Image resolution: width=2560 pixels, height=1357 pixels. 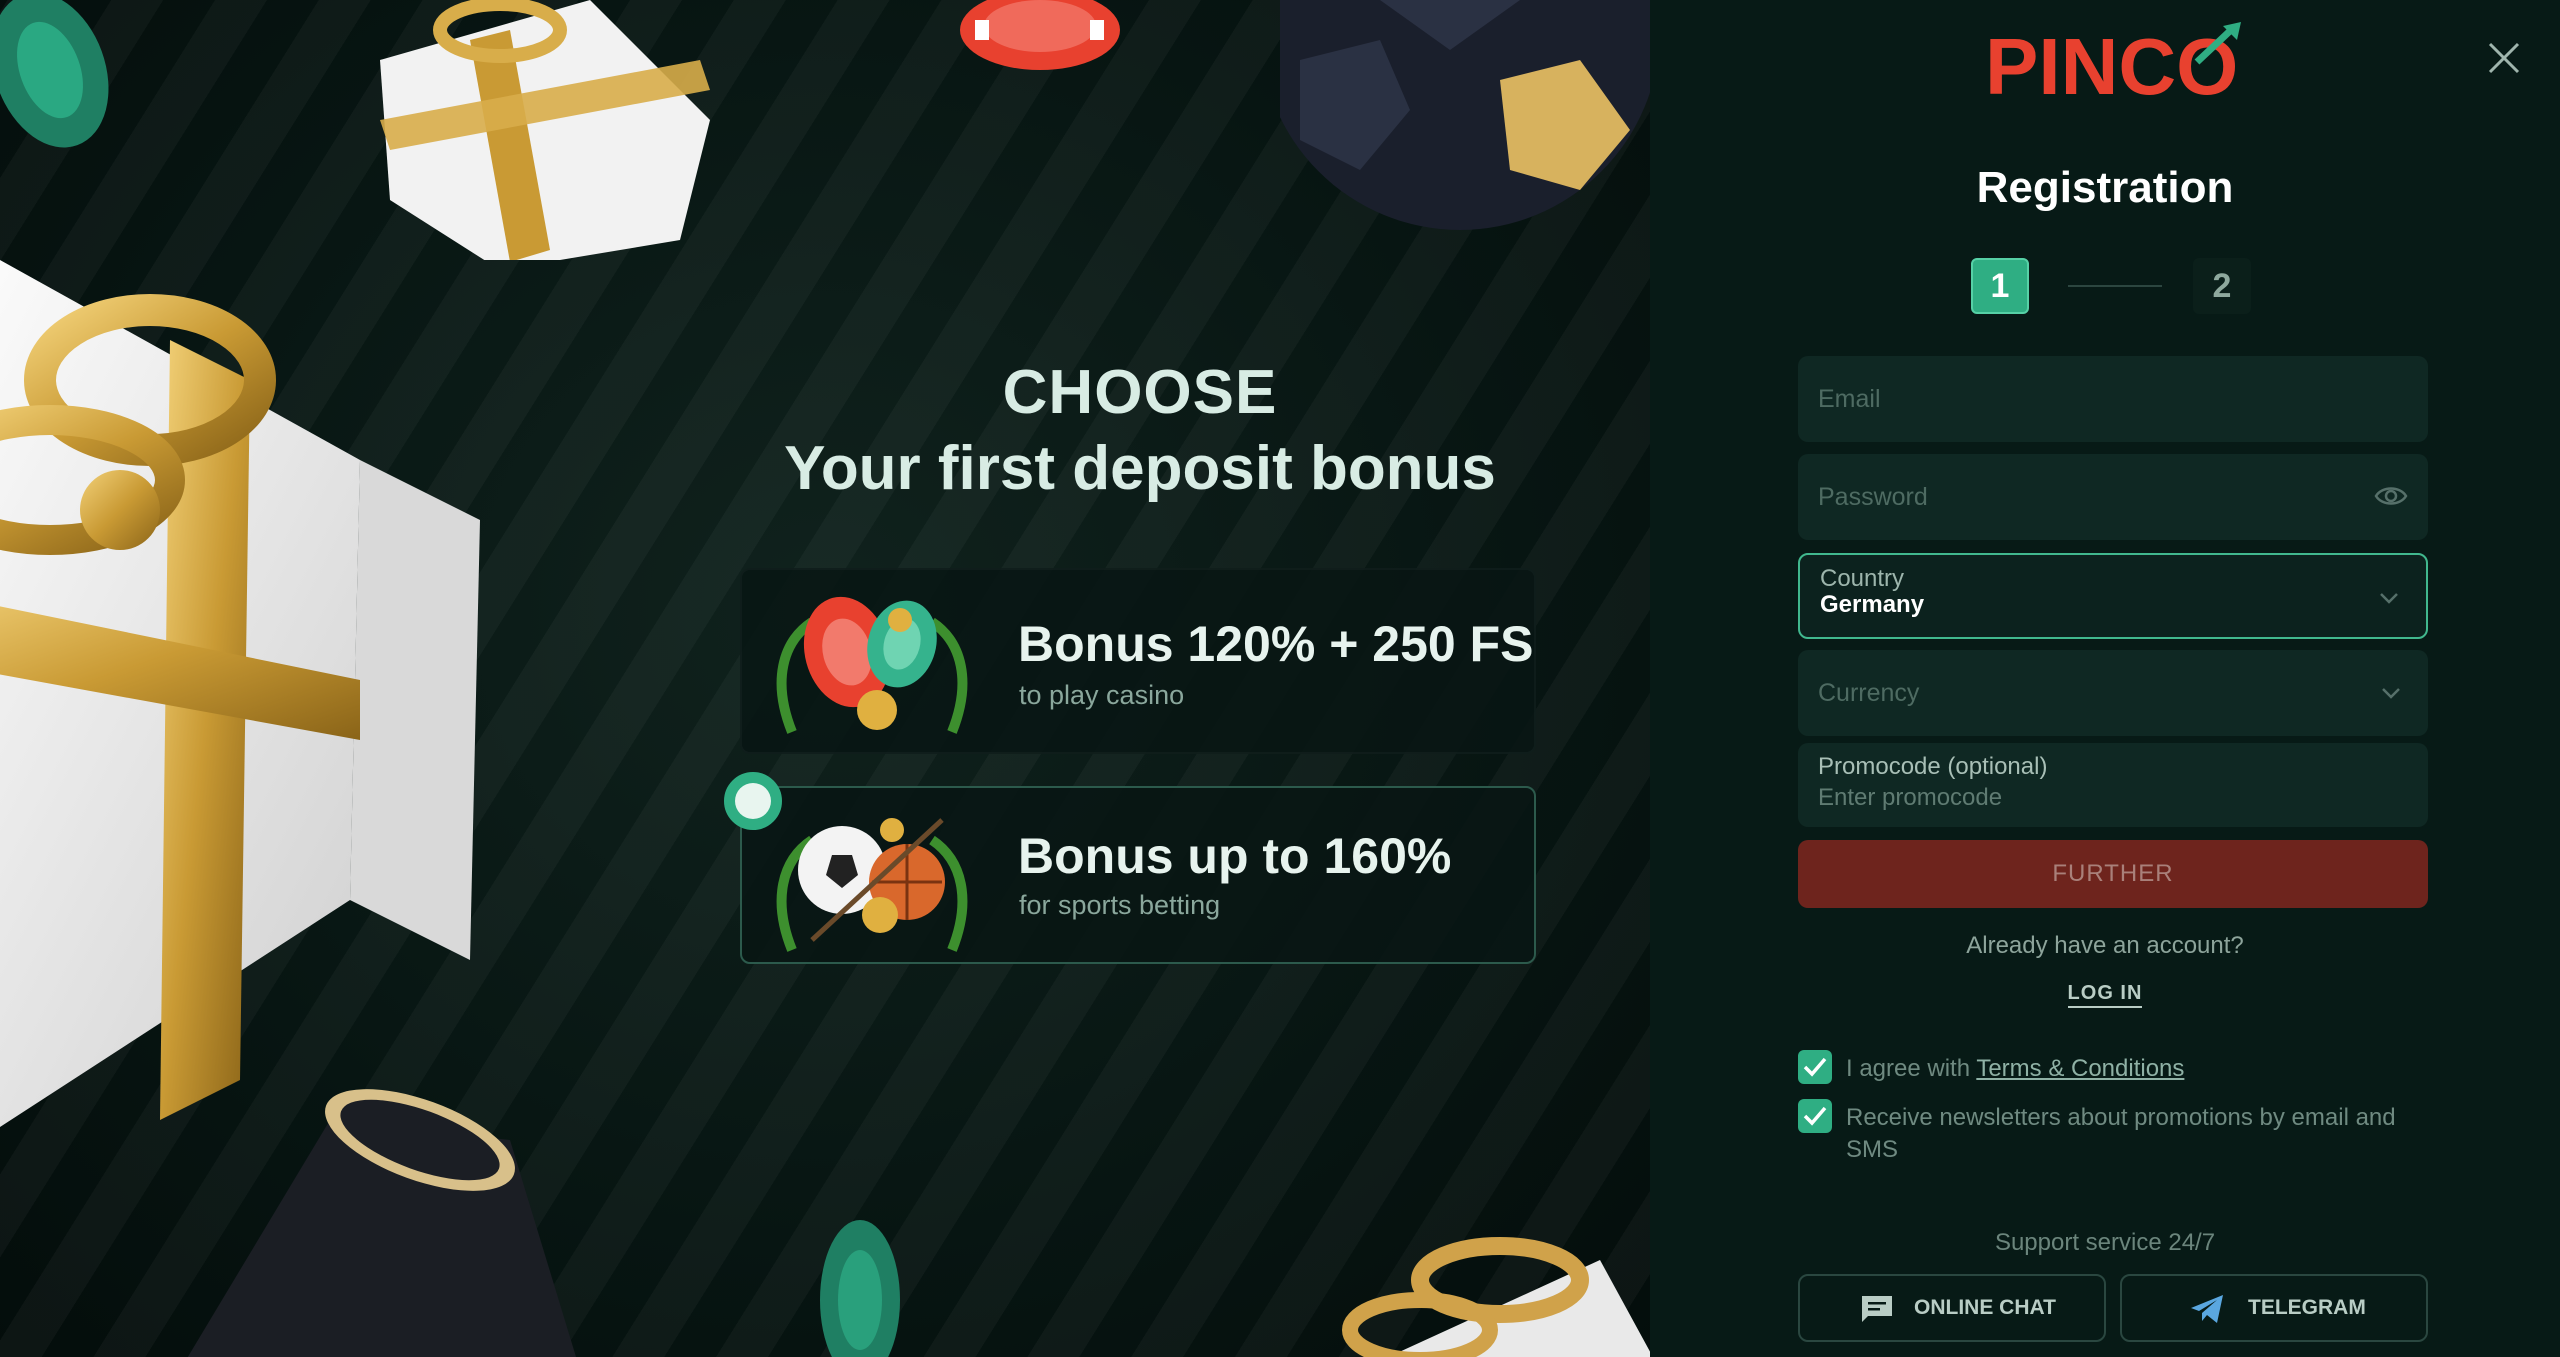 I want to click on promocode-label: Promocode (optional), so click(x=1933, y=766).